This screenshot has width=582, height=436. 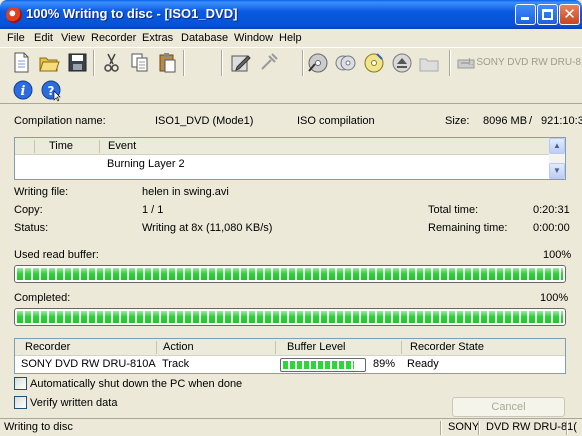 What do you see at coordinates (453, 210) in the screenshot?
I see `total-time-label: Total time:` at bounding box center [453, 210].